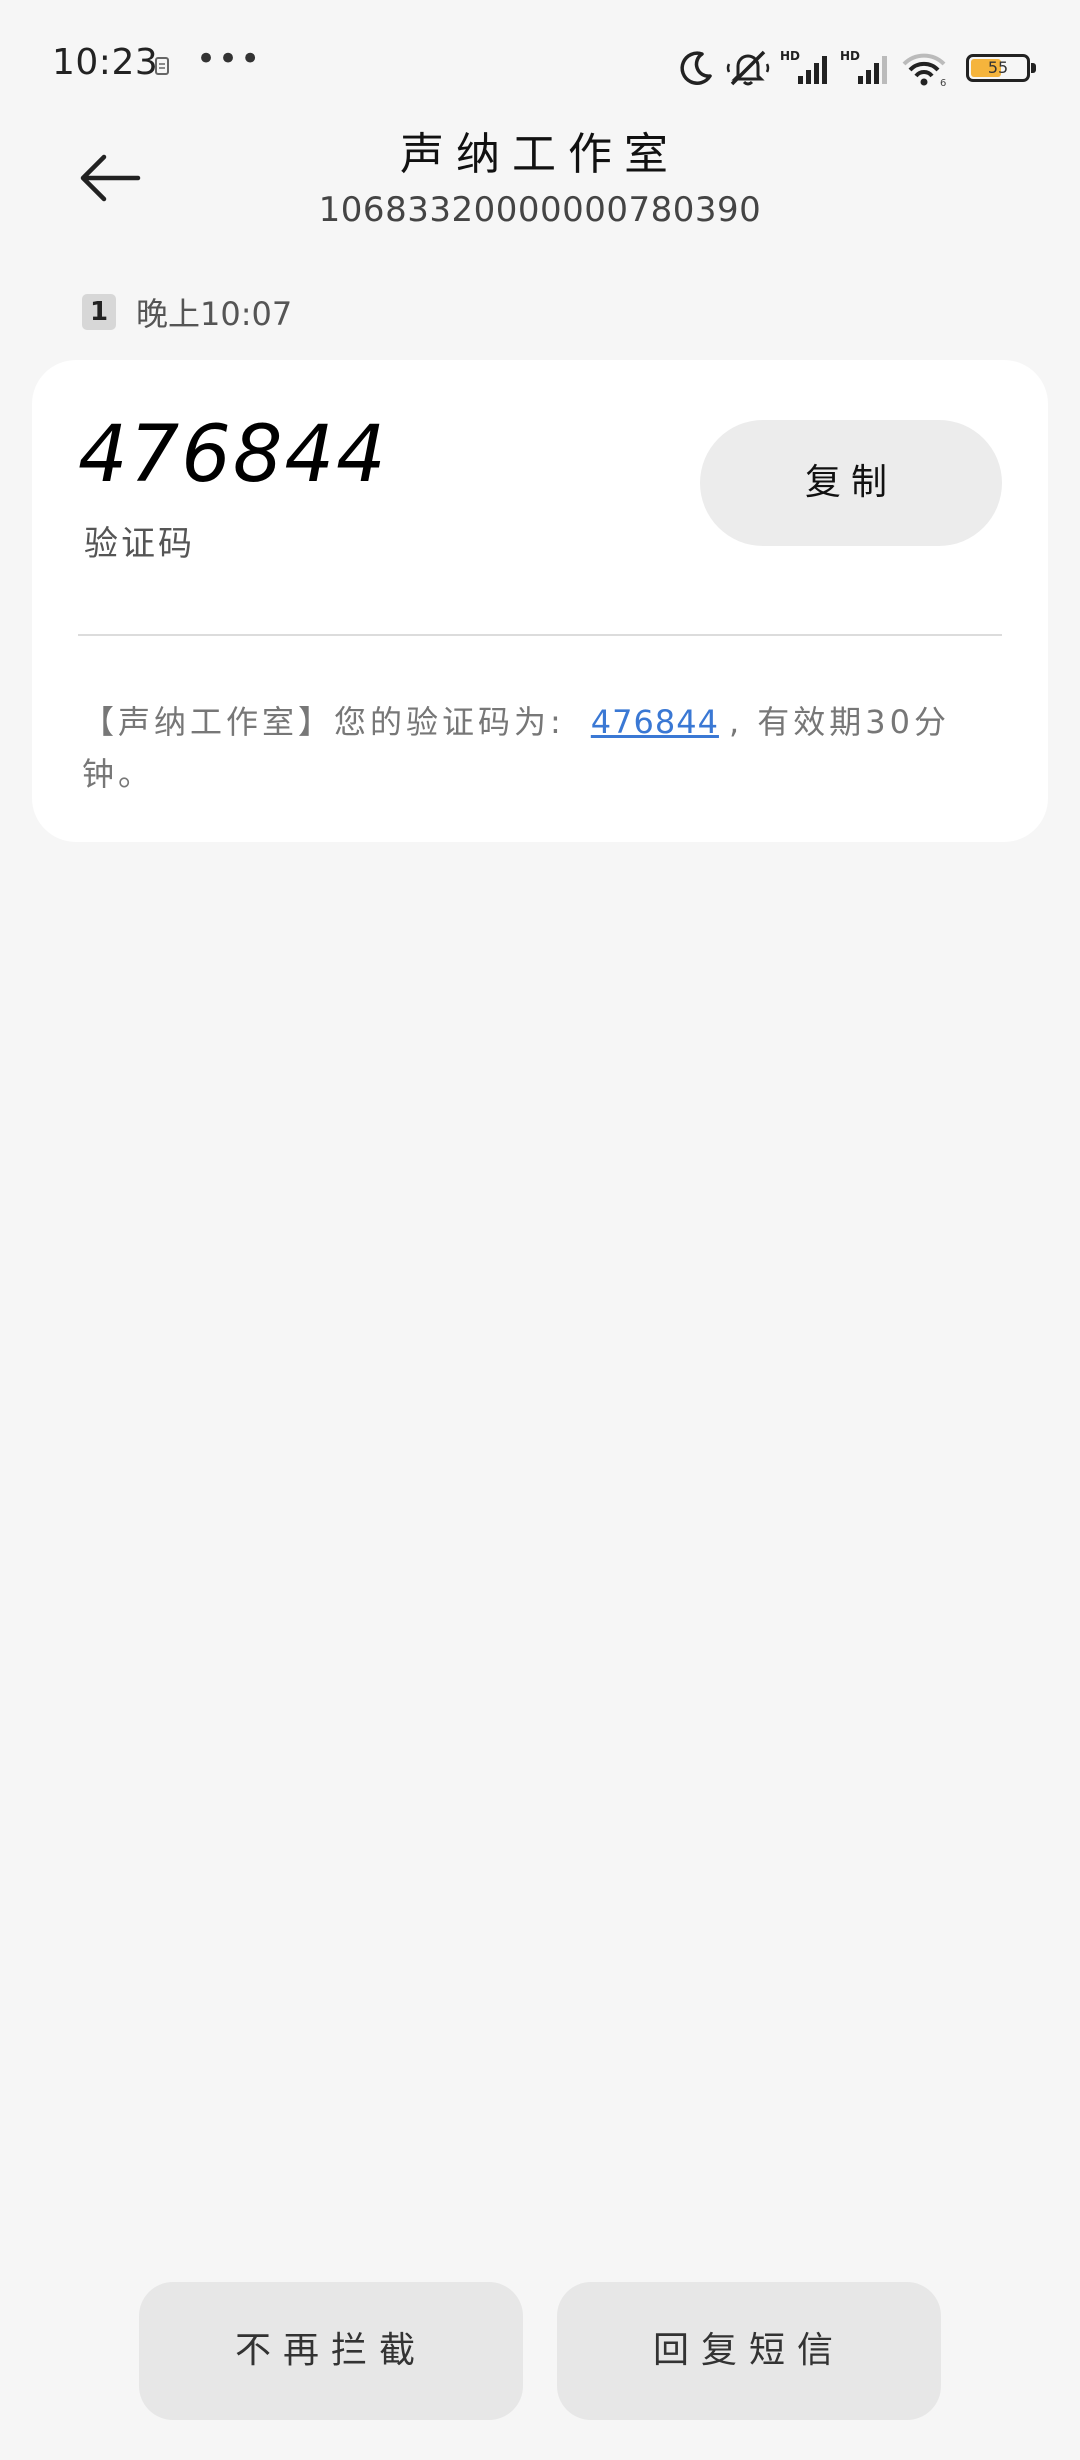 The image size is (1080, 2460). I want to click on mute-icon, so click(748, 68).